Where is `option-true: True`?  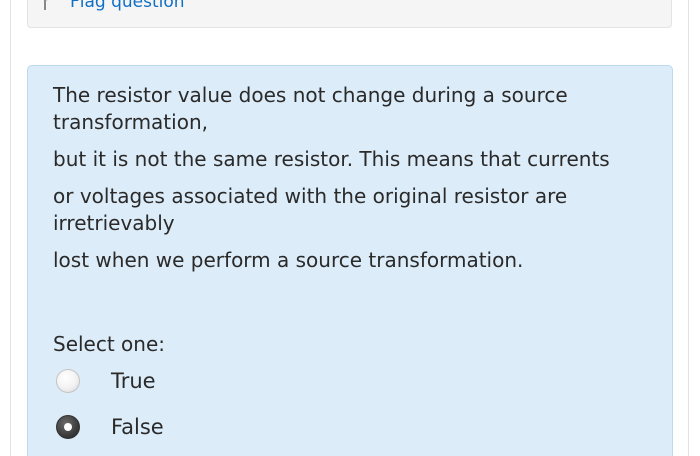 option-true: True is located at coordinates (106, 381).